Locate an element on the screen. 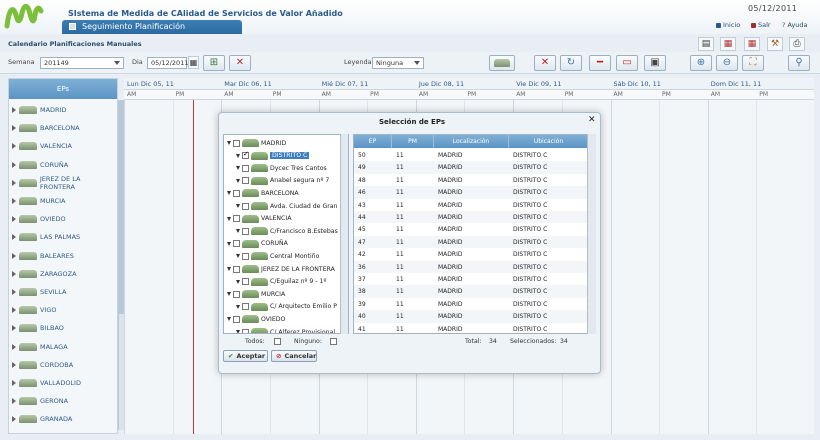 The image size is (820, 440). ep-row: CORDOBA is located at coordinates (63, 365).